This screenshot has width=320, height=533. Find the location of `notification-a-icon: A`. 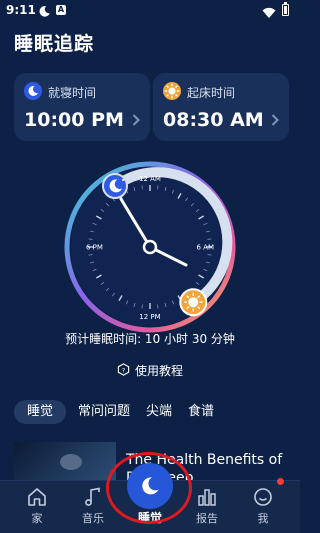

notification-a-icon: A is located at coordinates (61, 10).